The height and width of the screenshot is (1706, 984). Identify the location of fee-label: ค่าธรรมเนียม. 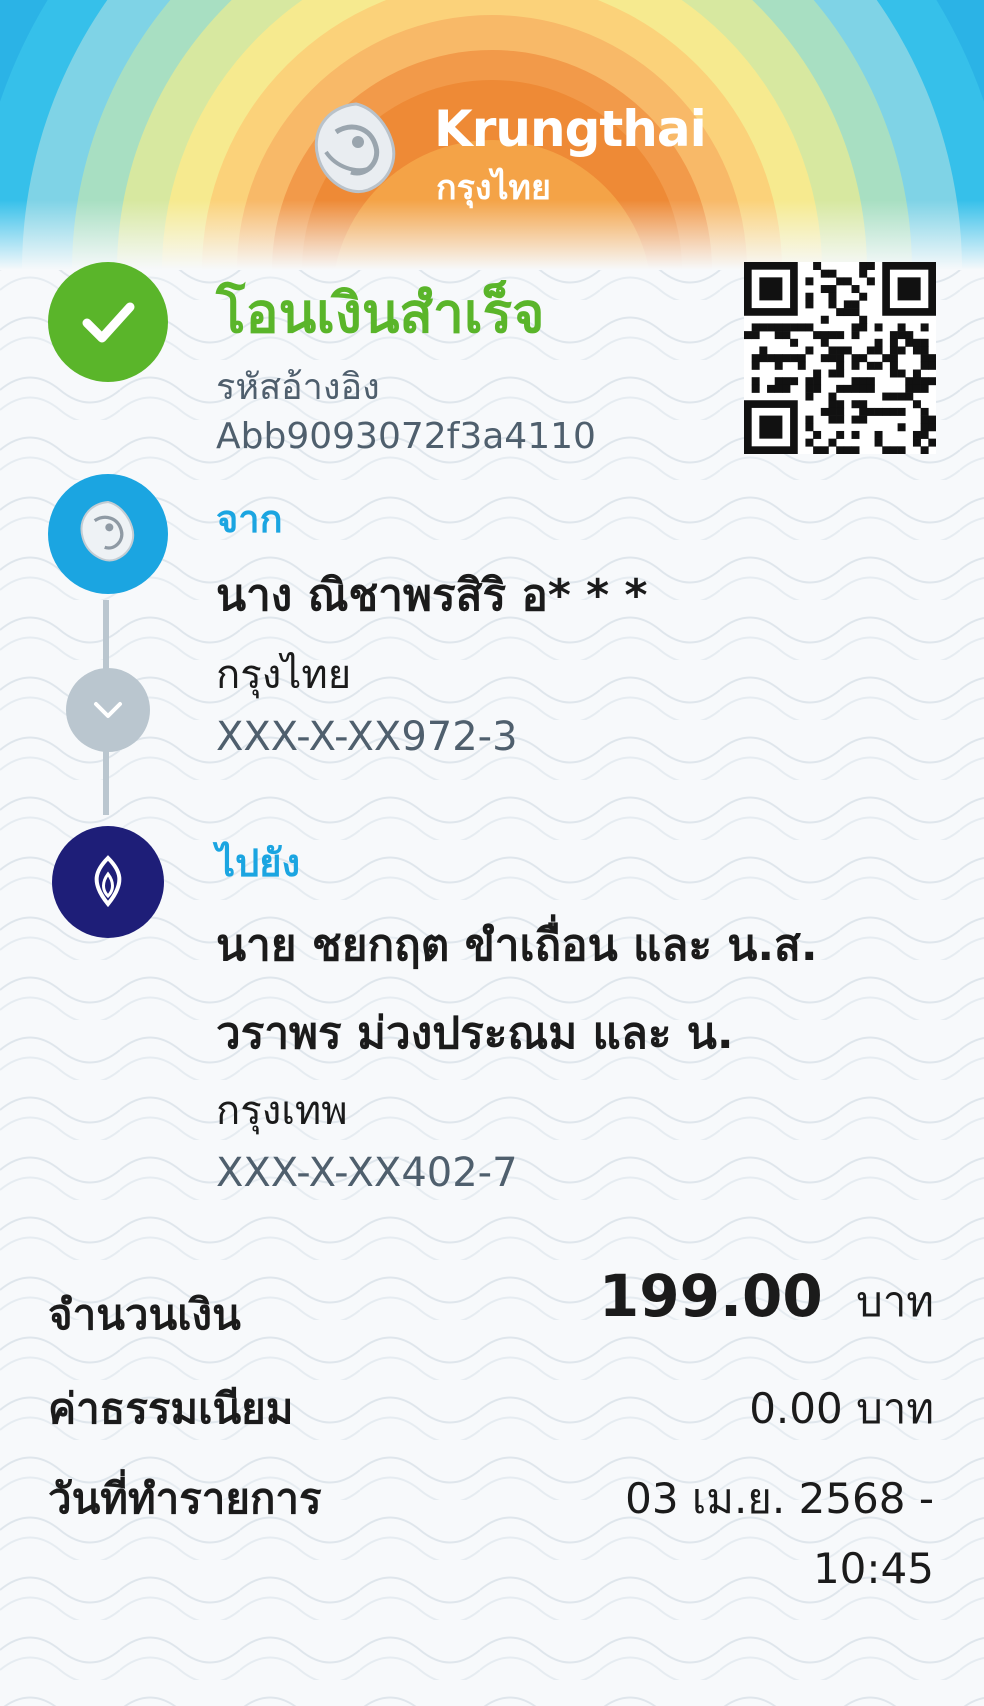
(171, 1408).